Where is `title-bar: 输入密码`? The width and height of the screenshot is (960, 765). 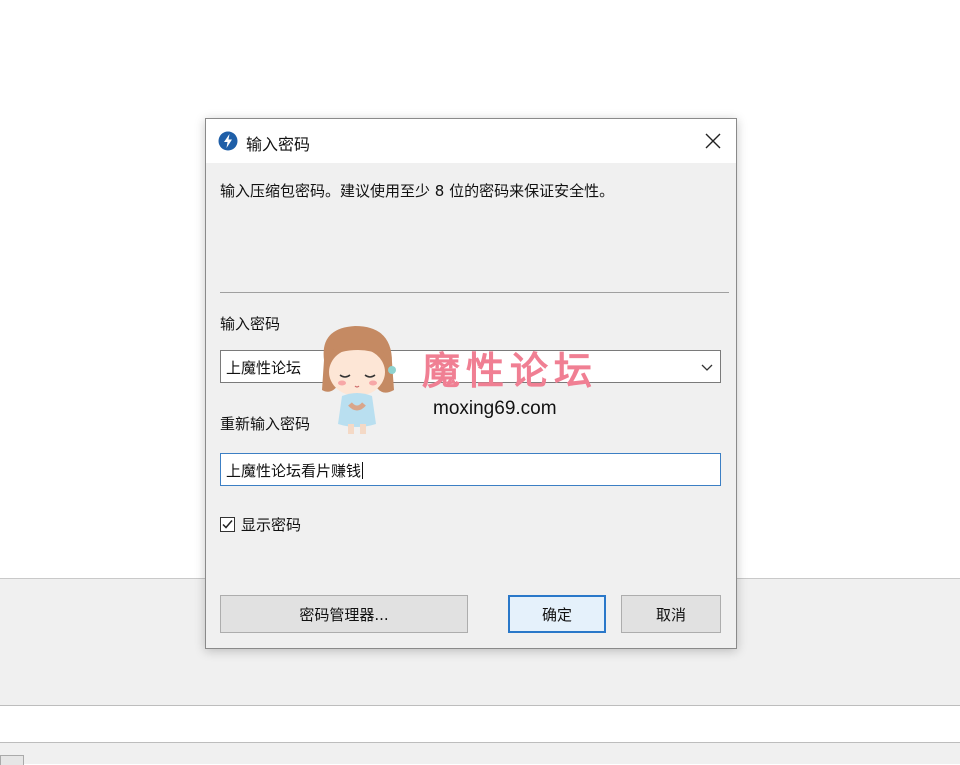
title-bar: 输入密码 is located at coordinates (471, 141).